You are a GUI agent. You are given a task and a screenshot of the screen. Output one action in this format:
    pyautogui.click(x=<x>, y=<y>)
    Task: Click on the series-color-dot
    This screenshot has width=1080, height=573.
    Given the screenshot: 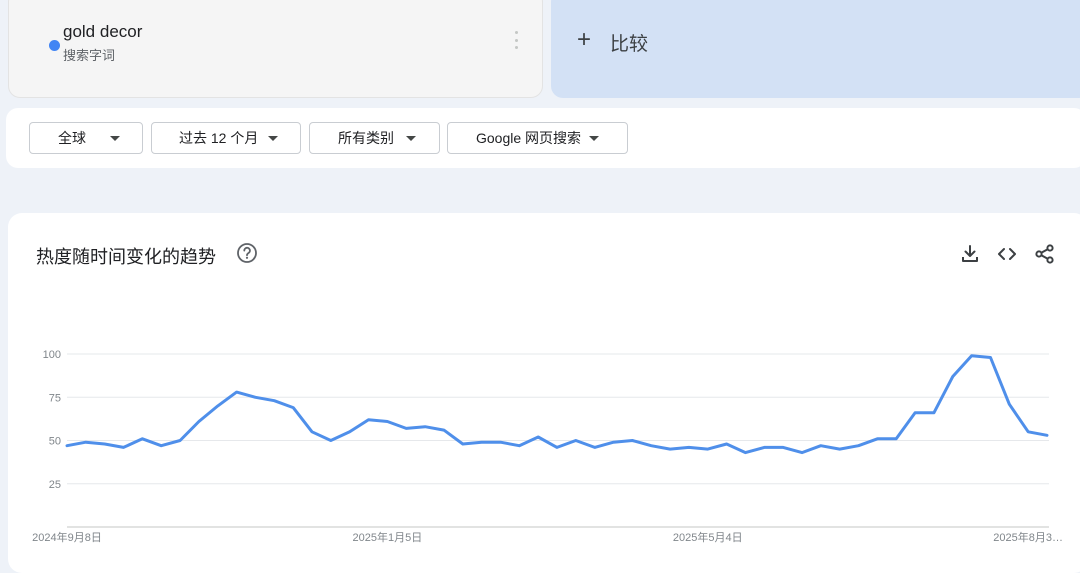 What is the action you would take?
    pyautogui.click(x=54, y=45)
    